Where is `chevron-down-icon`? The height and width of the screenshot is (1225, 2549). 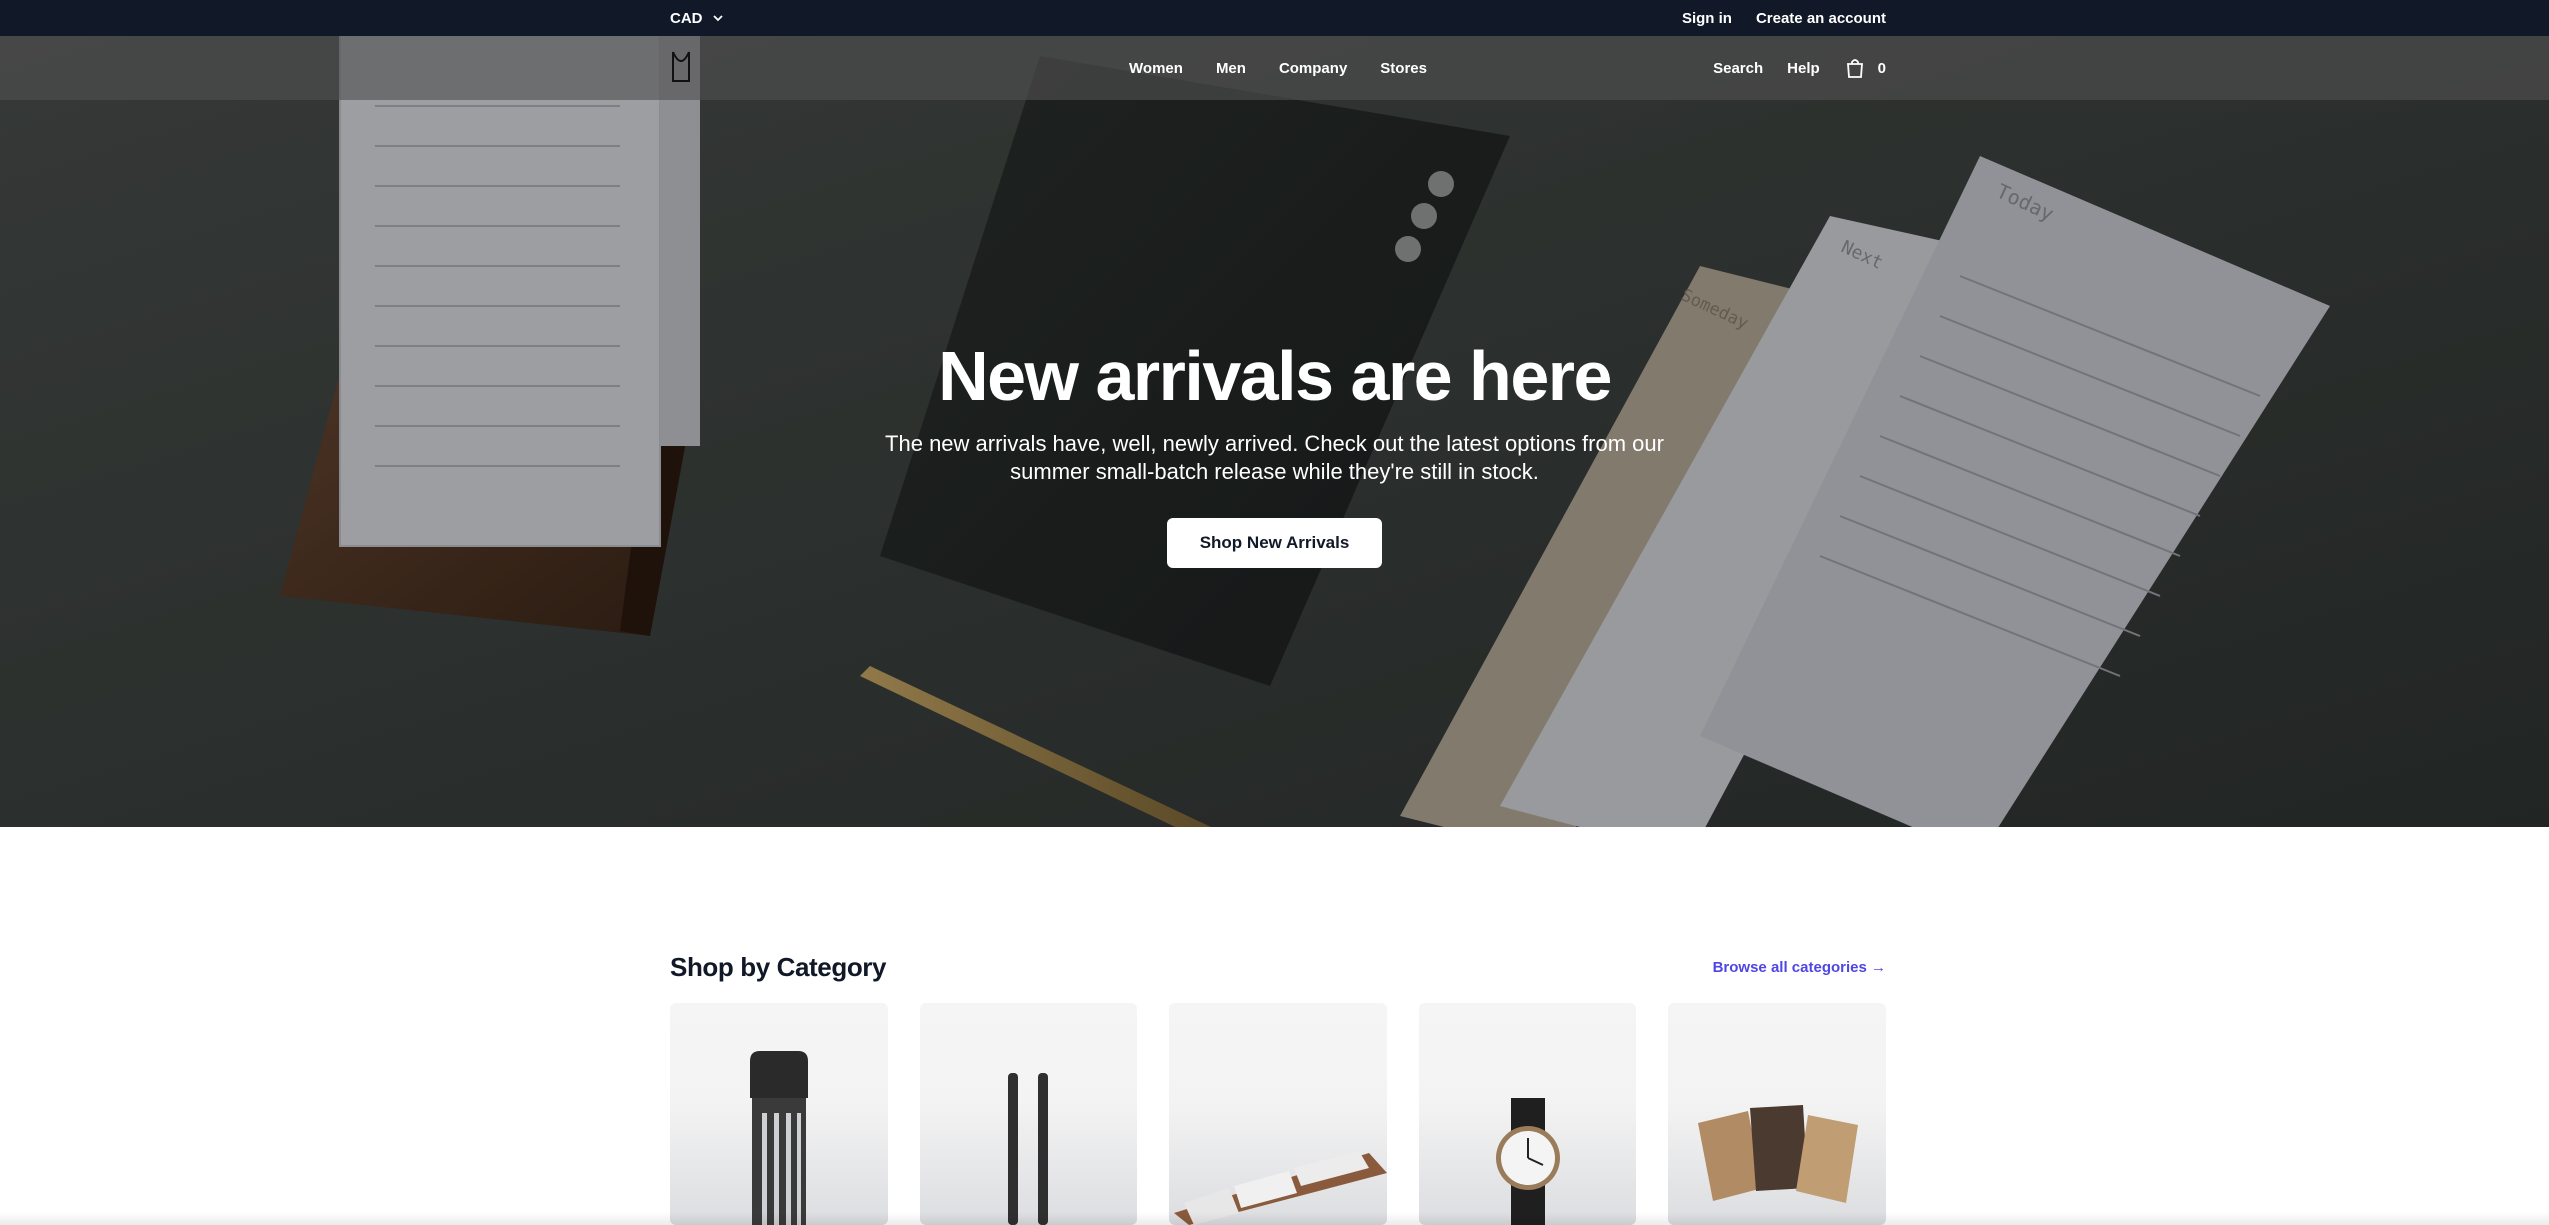
chevron-down-icon is located at coordinates (717, 18).